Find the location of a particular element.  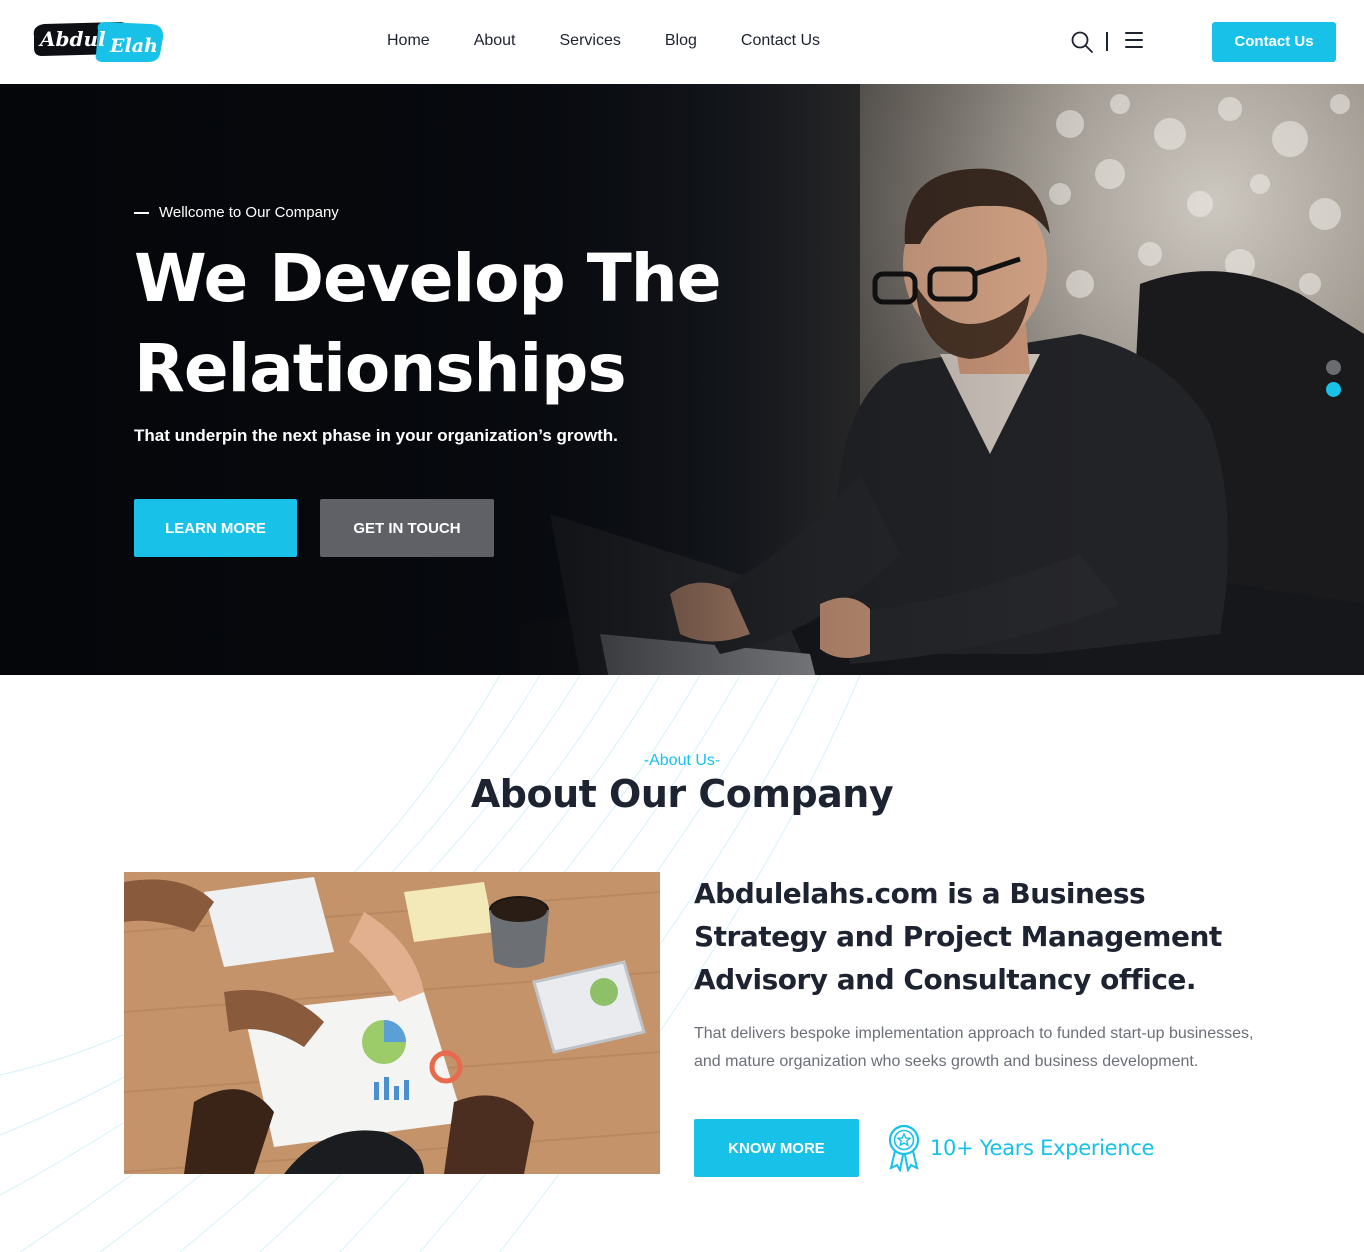

get-in-touch-button: GET IN TOUCH is located at coordinates (407, 528).